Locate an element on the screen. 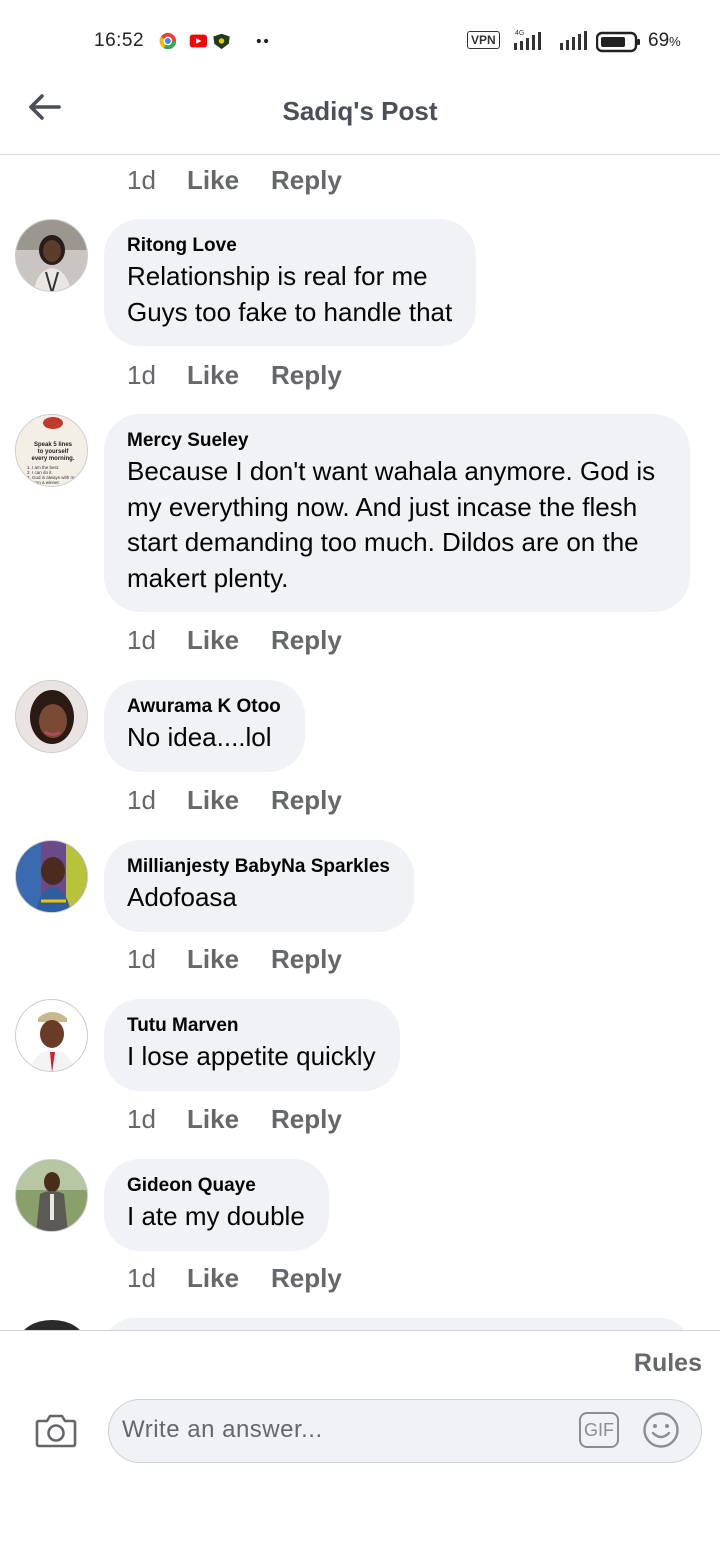 This screenshot has height=1560, width=720. svg-text: every morning. is located at coordinates (52, 459).